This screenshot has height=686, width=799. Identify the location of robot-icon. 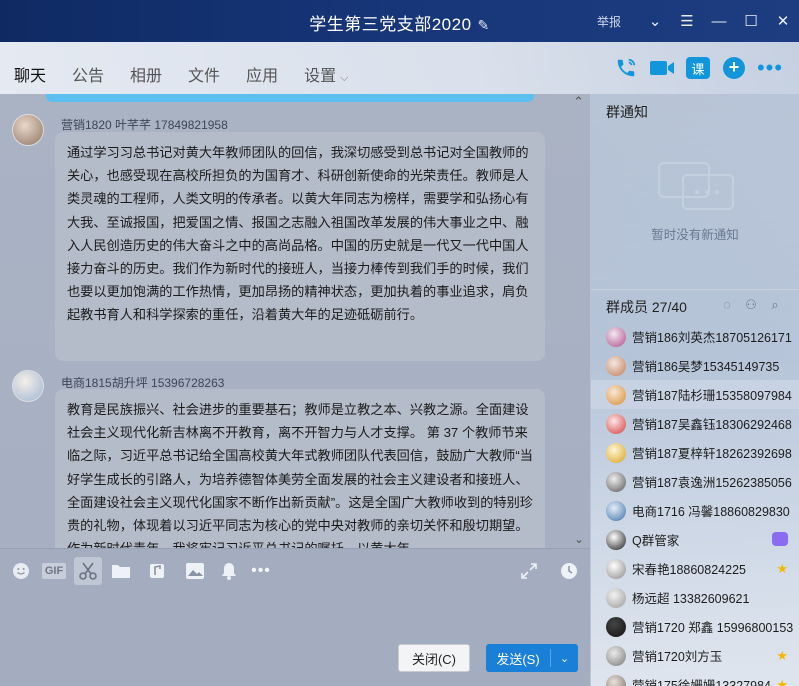
(780, 540).